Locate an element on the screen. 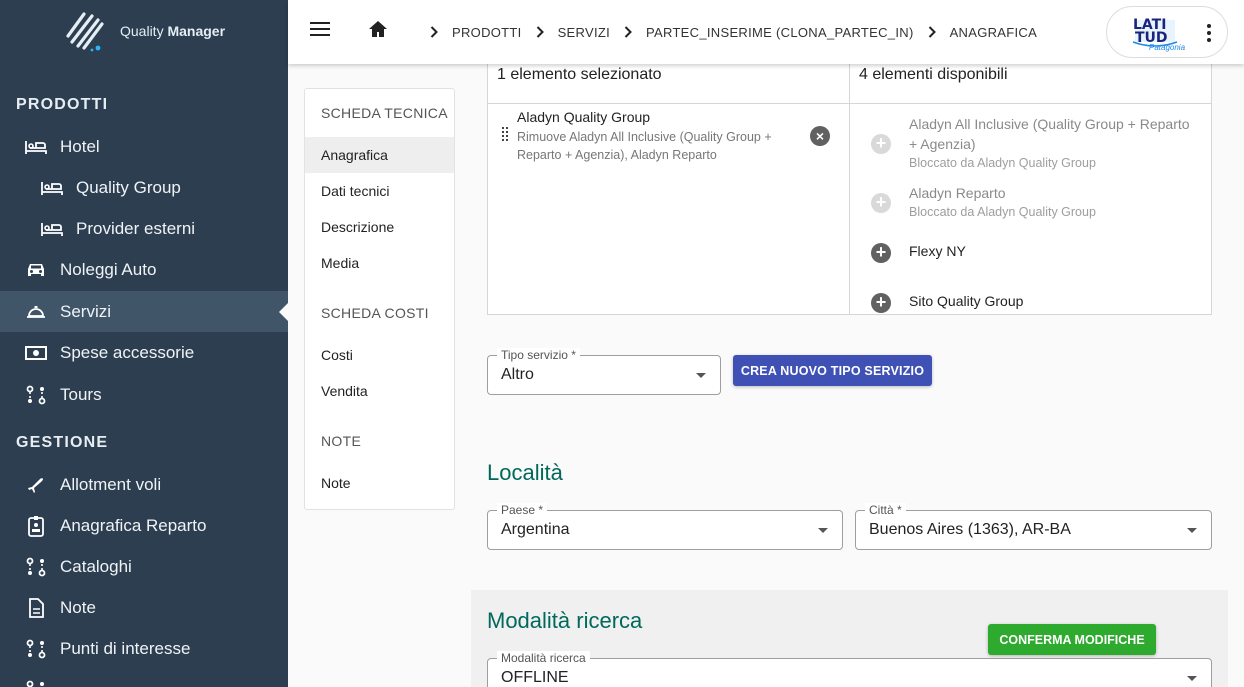  sidebar-section-gestione: GESTIONE is located at coordinates (62, 442).